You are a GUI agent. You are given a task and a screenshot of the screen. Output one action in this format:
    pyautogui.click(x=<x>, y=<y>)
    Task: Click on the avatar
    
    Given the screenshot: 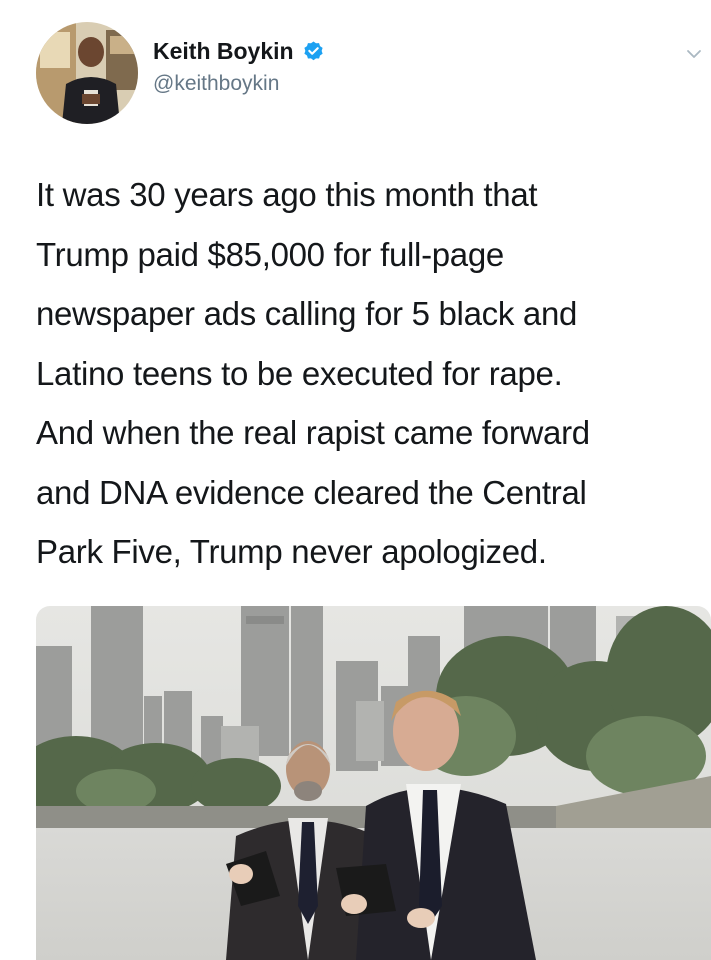 What is the action you would take?
    pyautogui.click(x=87, y=73)
    